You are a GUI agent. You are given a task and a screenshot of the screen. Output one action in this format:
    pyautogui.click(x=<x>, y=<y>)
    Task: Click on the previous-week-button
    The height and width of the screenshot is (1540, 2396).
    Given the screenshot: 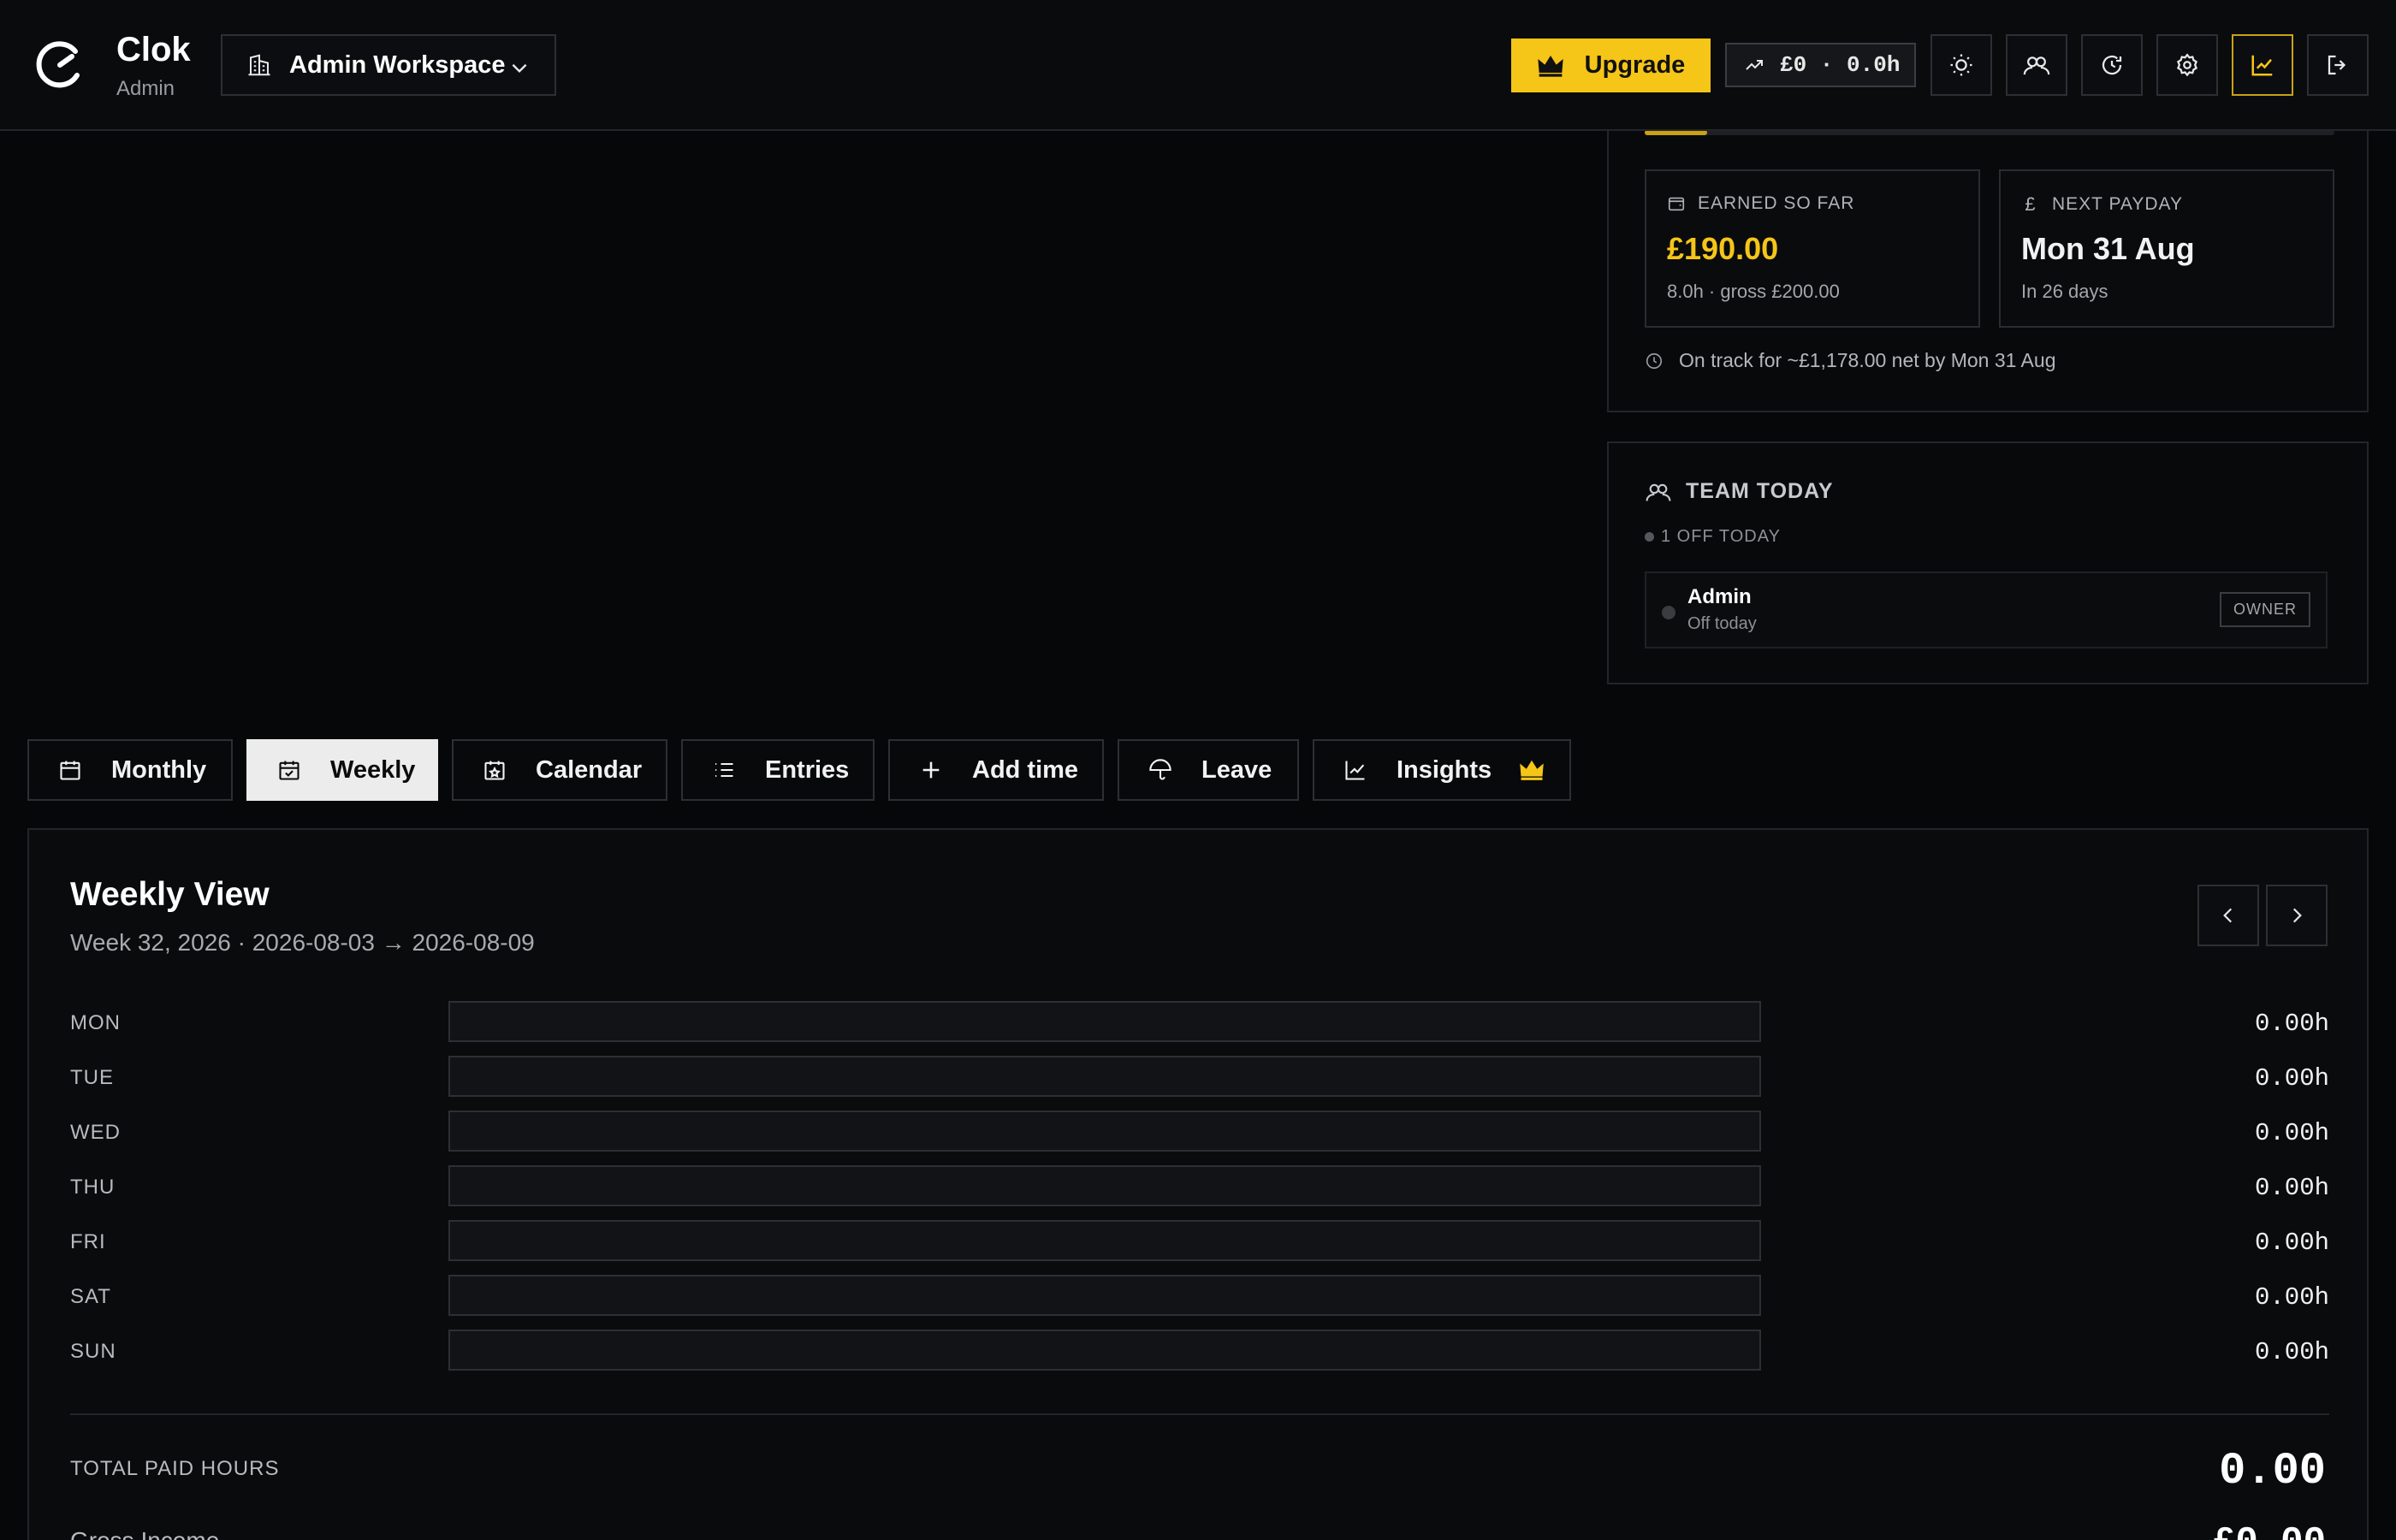 What is the action you would take?
    pyautogui.click(x=2228, y=915)
    